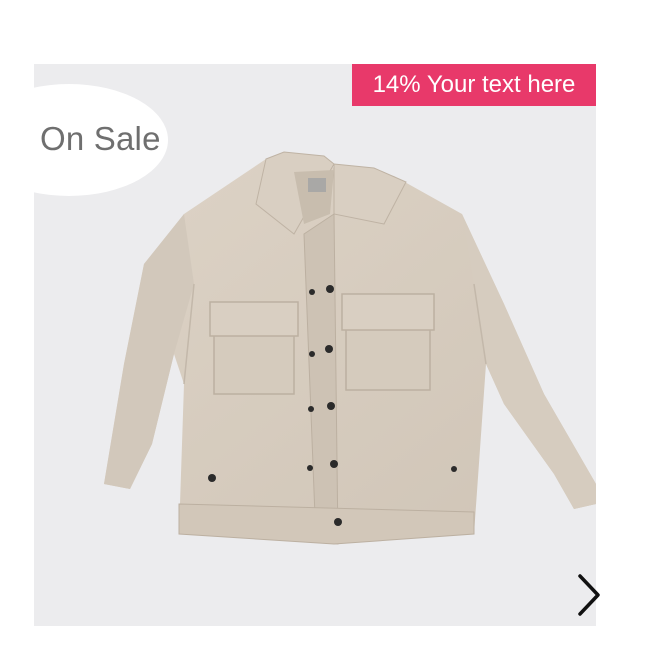 The height and width of the screenshot is (668, 648). I want to click on discount-badge: 14% Your text here, so click(474, 85).